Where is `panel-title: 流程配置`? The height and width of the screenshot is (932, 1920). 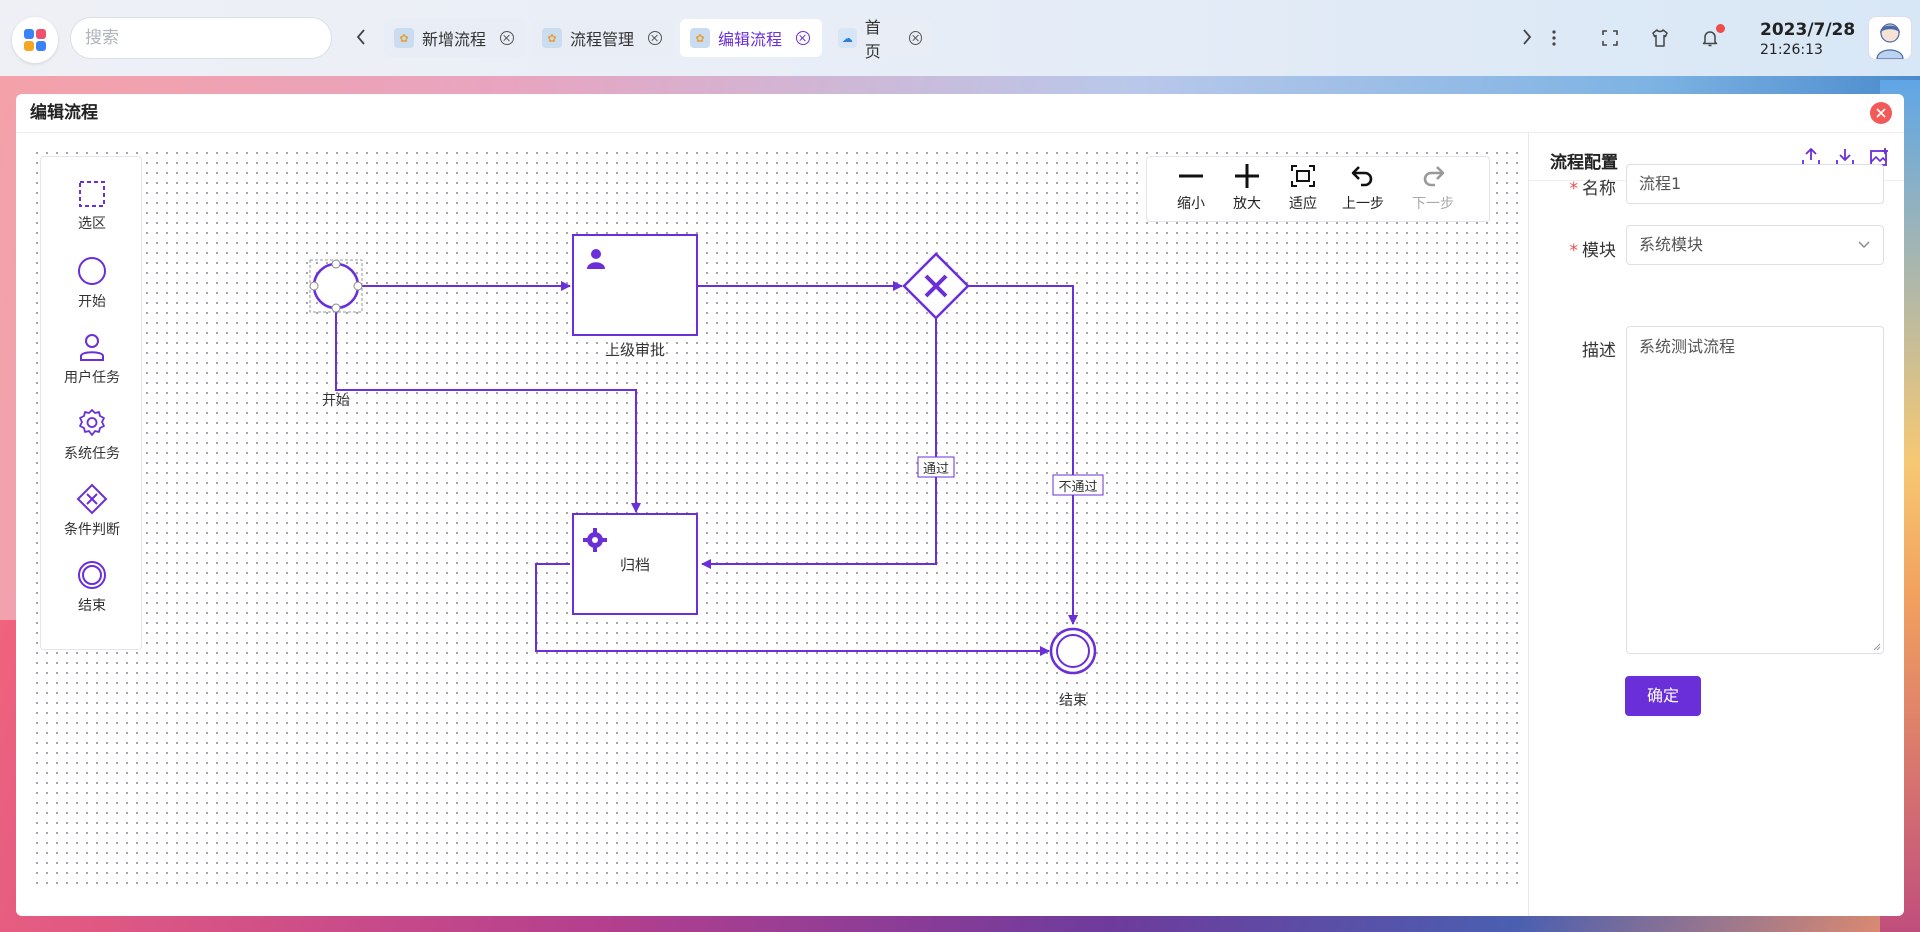 panel-title: 流程配置 is located at coordinates (1584, 163).